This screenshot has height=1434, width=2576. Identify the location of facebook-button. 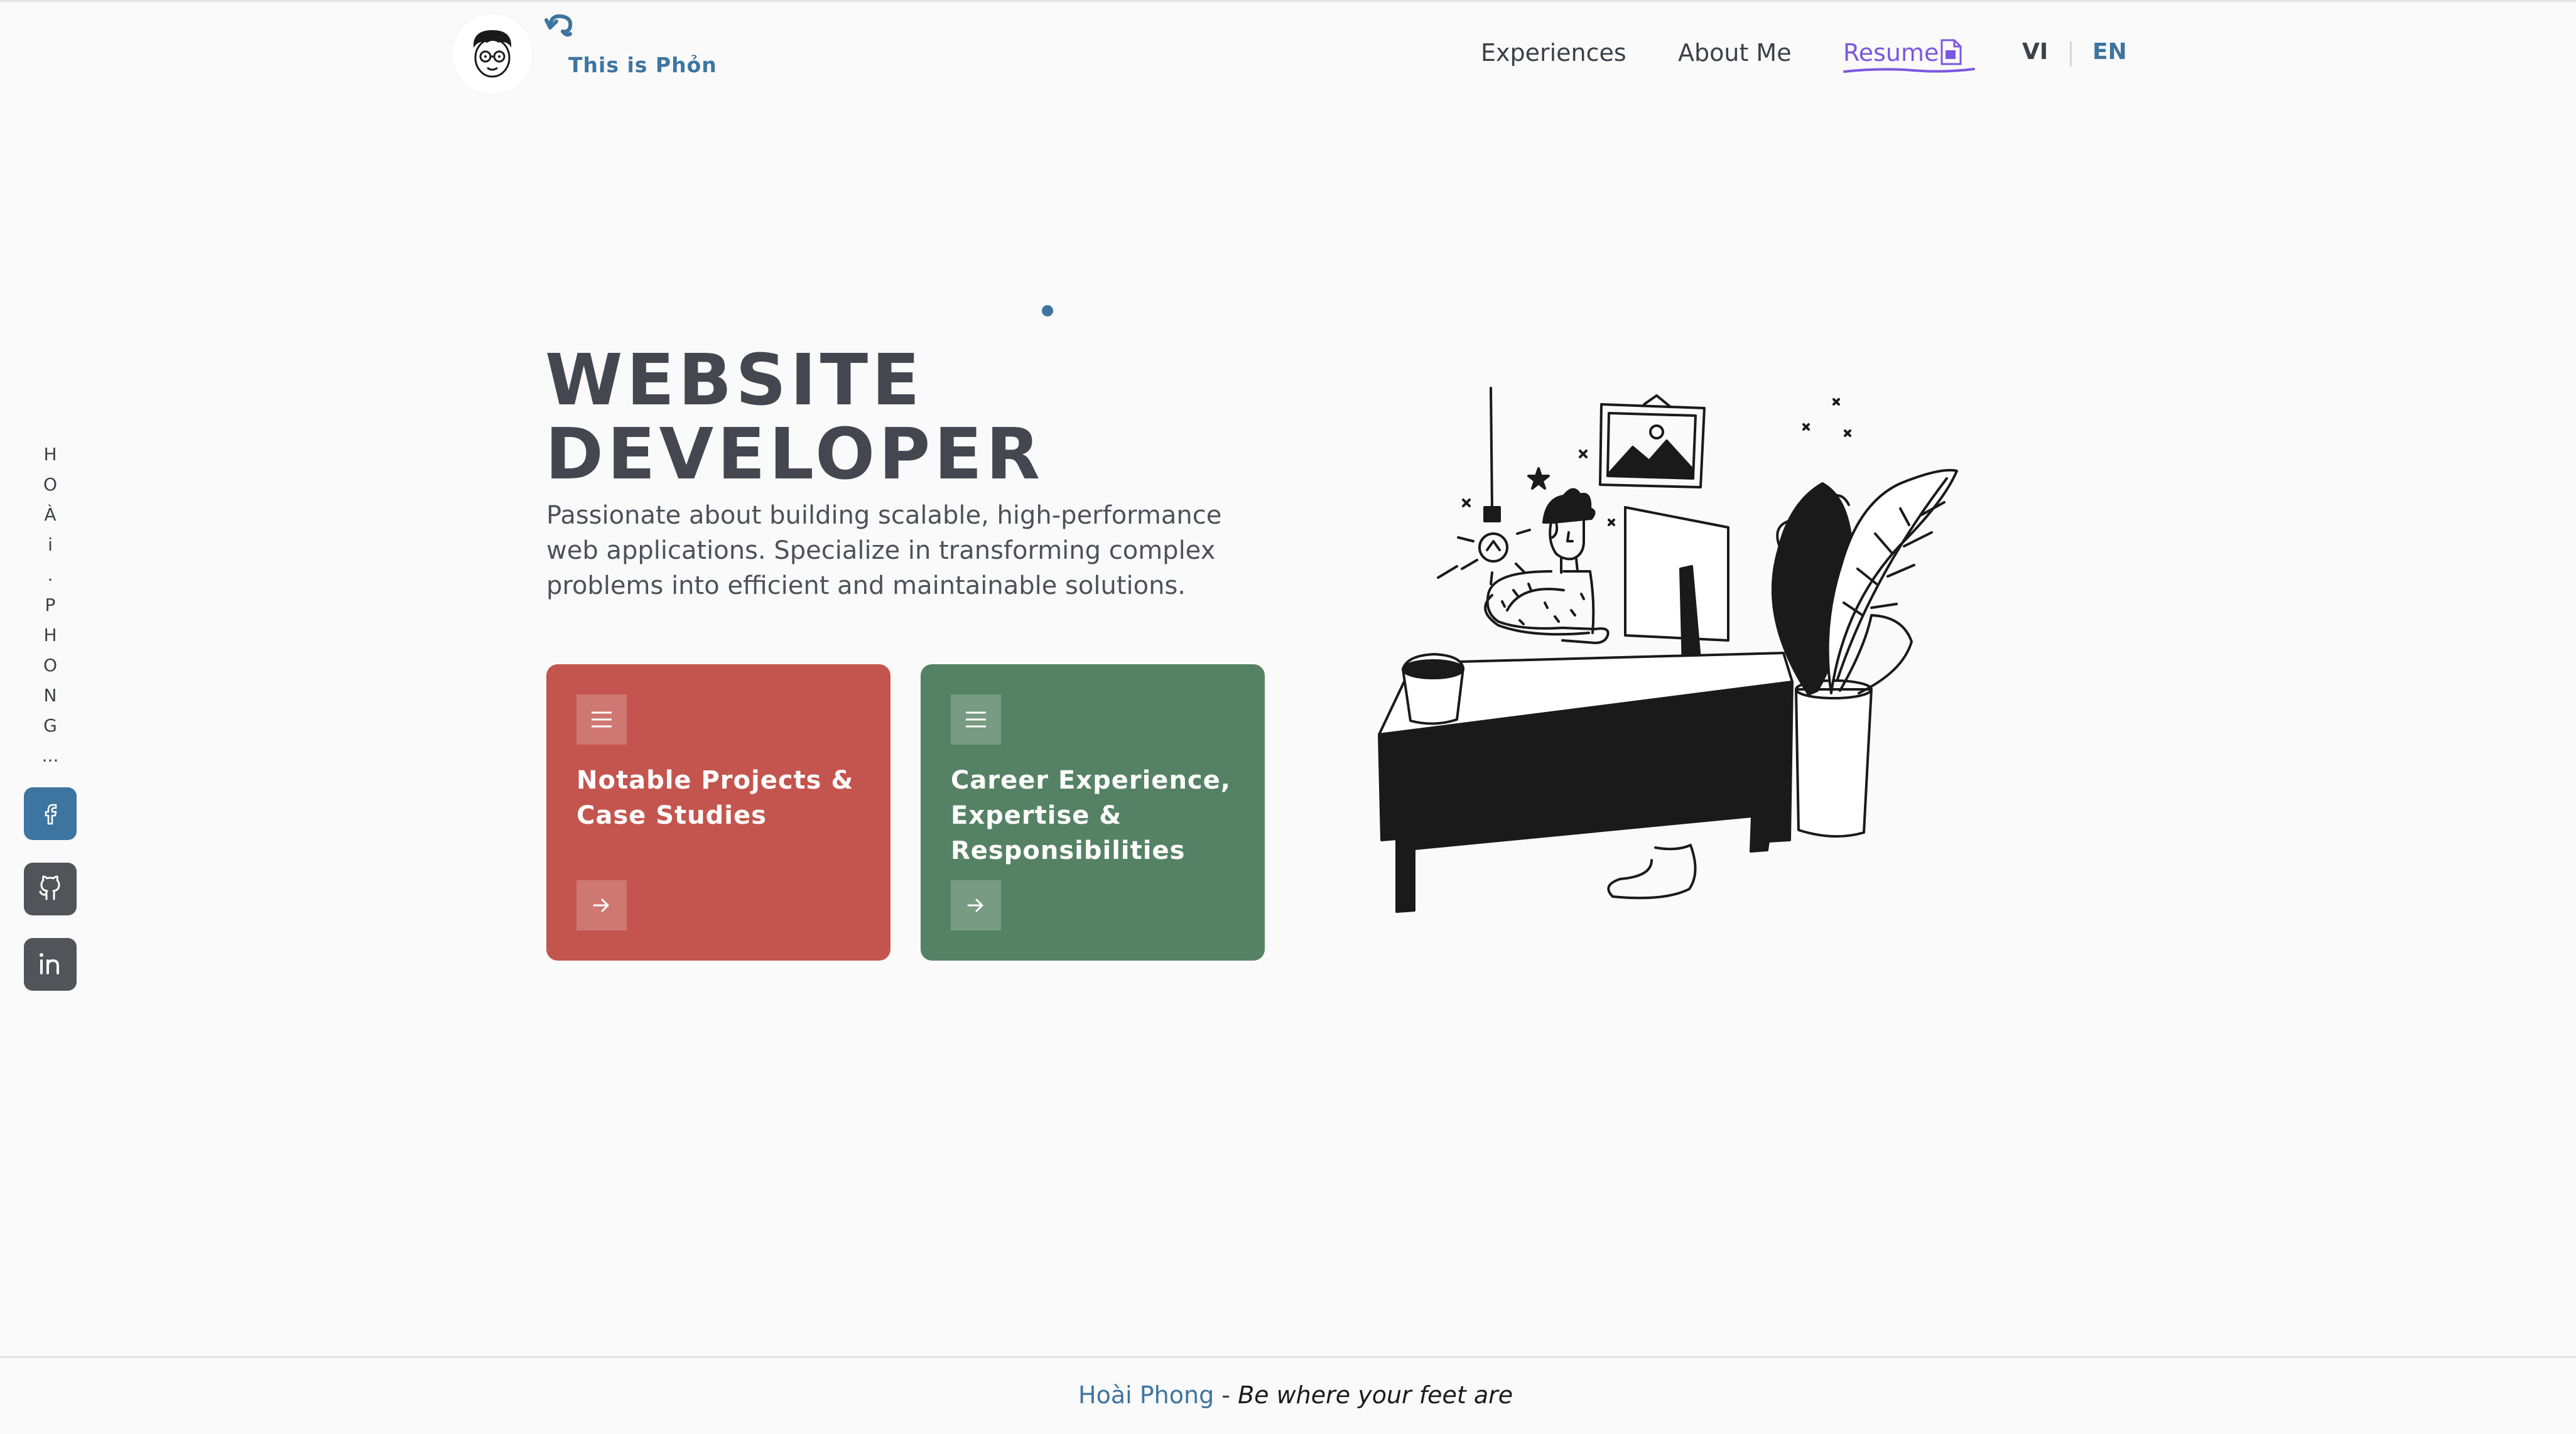
(50, 813).